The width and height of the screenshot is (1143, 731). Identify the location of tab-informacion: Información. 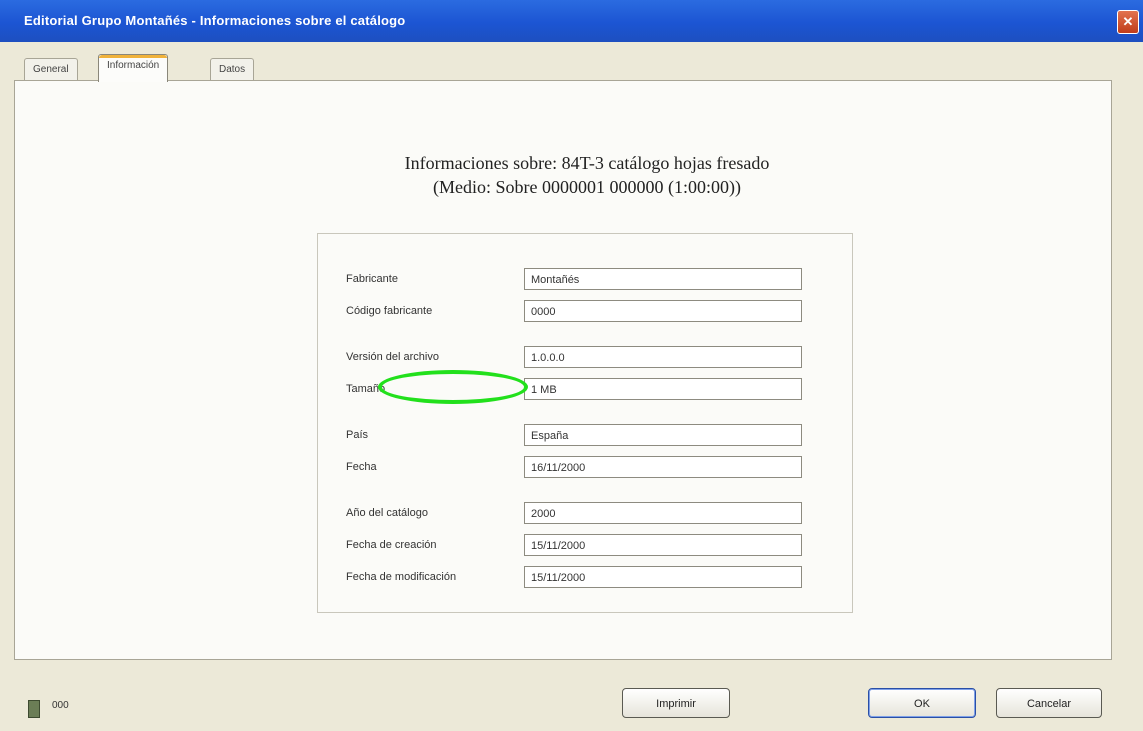
(133, 68).